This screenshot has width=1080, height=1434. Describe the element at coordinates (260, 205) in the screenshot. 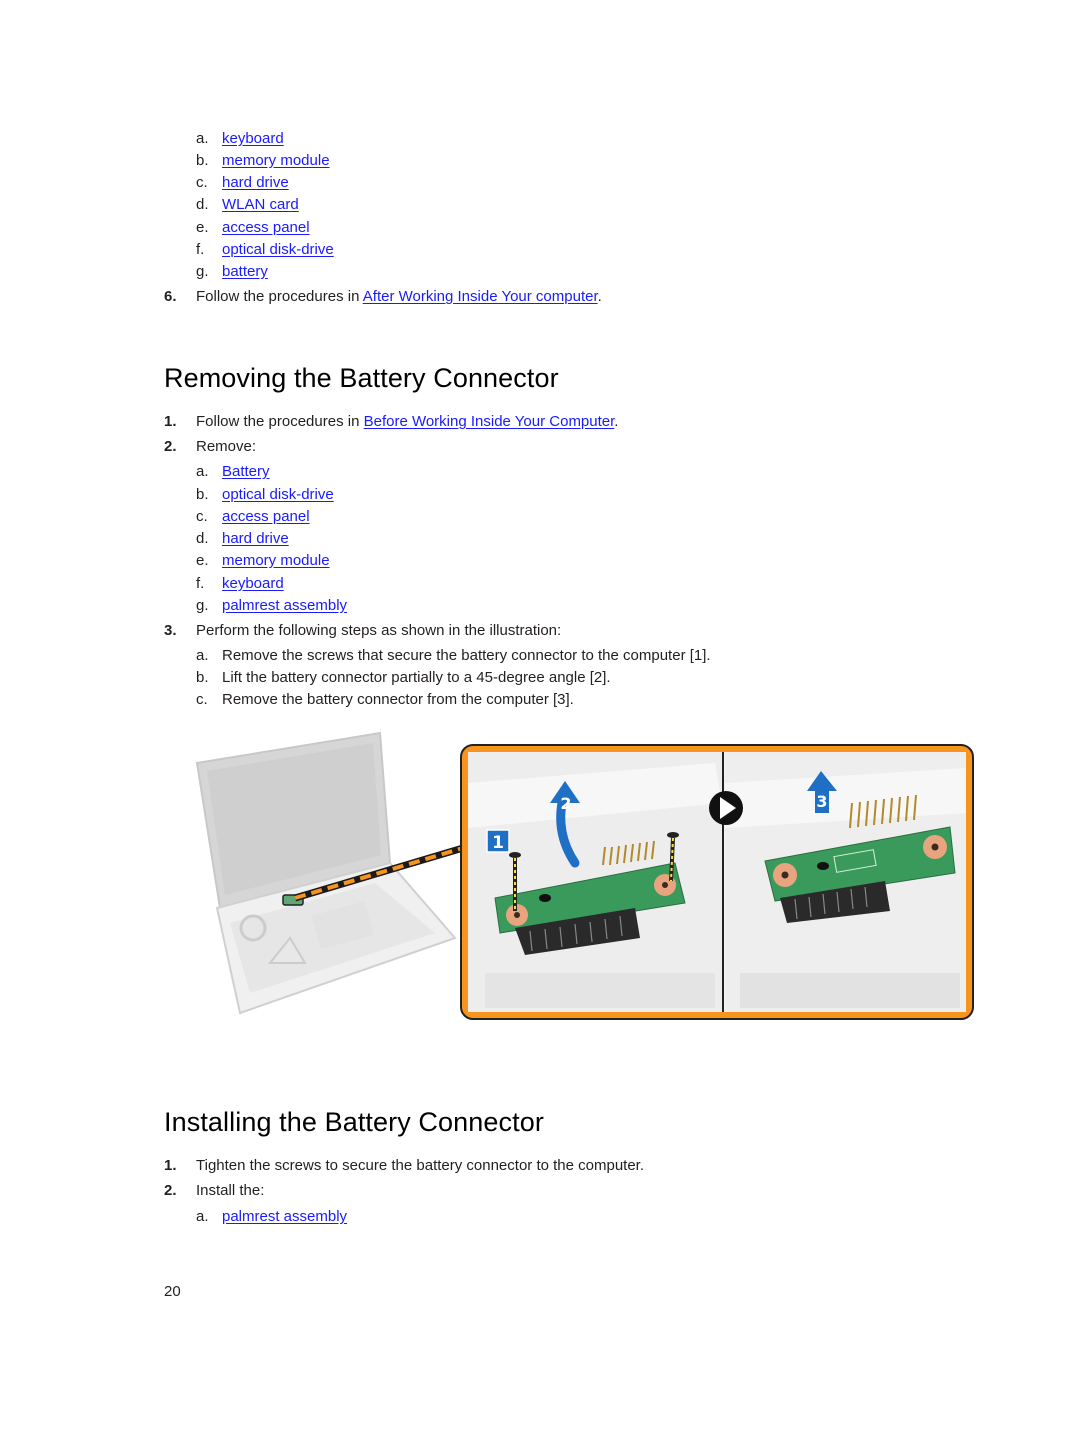

I see `link-wlan-card: WLAN card` at that location.